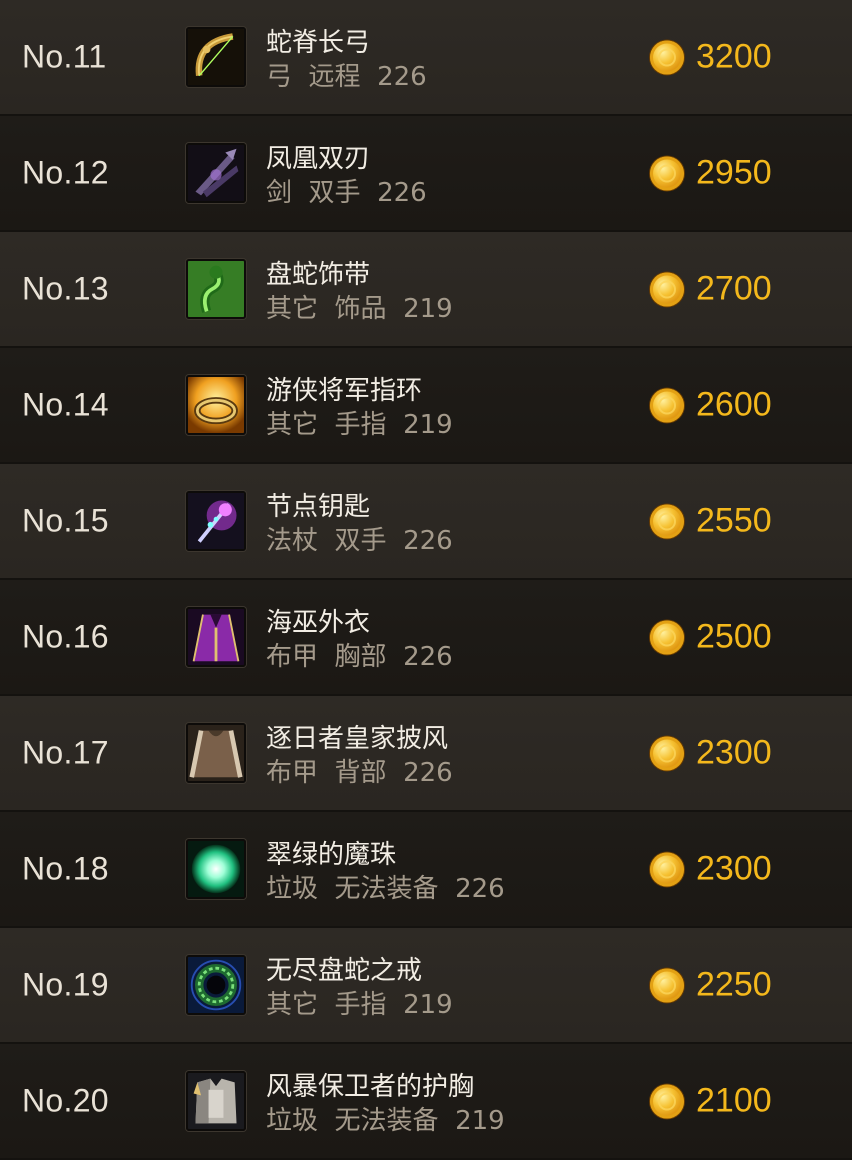  I want to click on list-item: No.19 无尽盘蛇之戒 其它 手指 219 2250, so click(426, 986).